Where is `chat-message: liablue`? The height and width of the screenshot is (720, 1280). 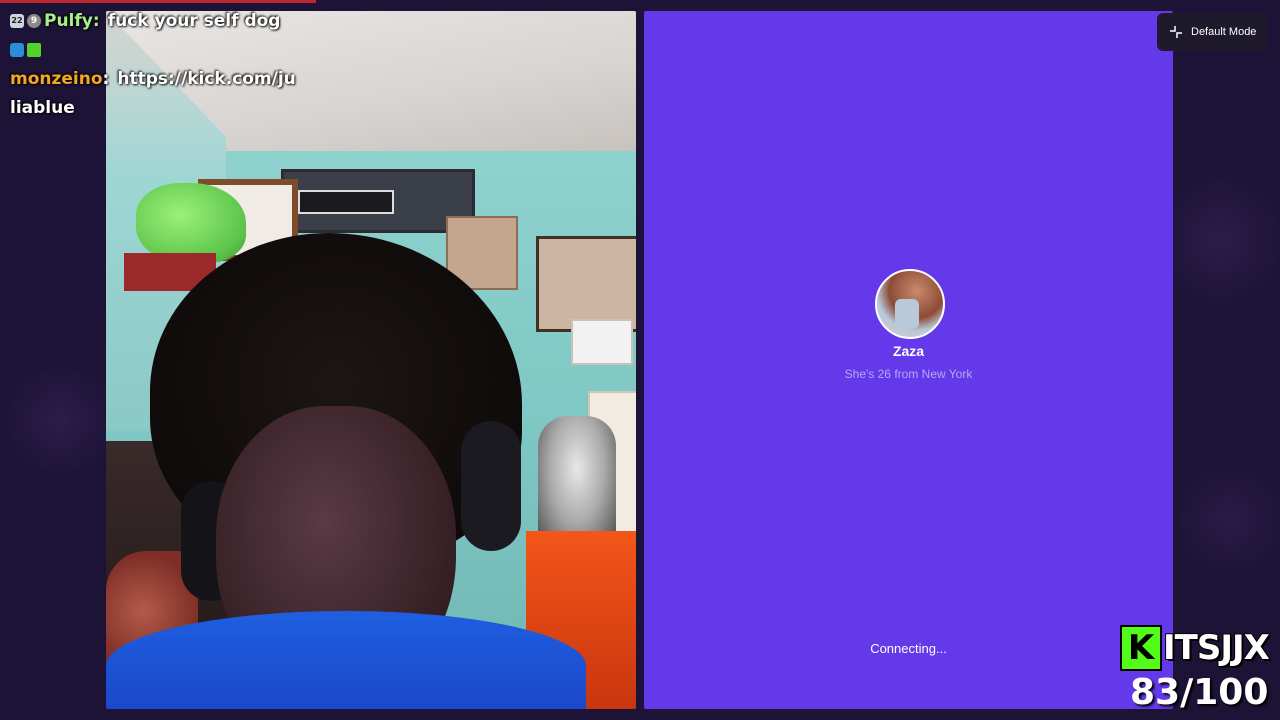
chat-message: liablue is located at coordinates (153, 107).